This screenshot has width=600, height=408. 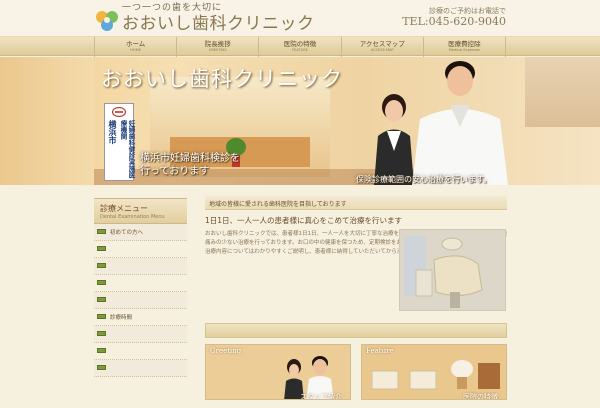 What do you see at coordinates (124, 208) in the screenshot?
I see `sidebar-title: 診療メニュー` at bounding box center [124, 208].